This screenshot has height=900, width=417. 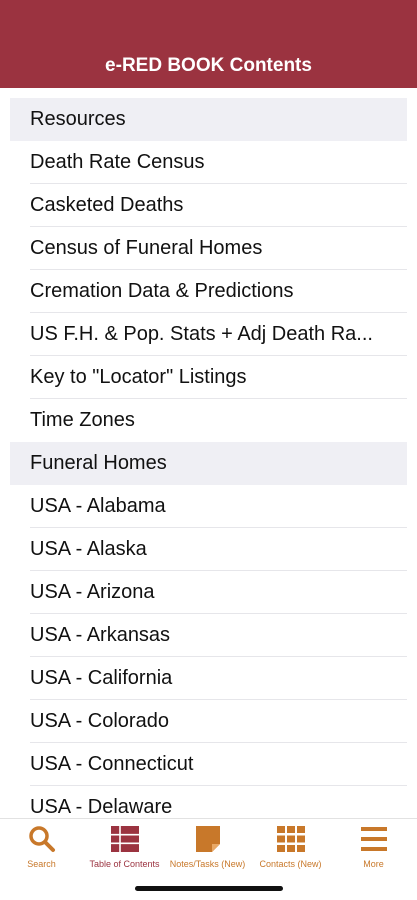 I want to click on page-title: e-RED BOOK Contents, so click(x=208, y=65).